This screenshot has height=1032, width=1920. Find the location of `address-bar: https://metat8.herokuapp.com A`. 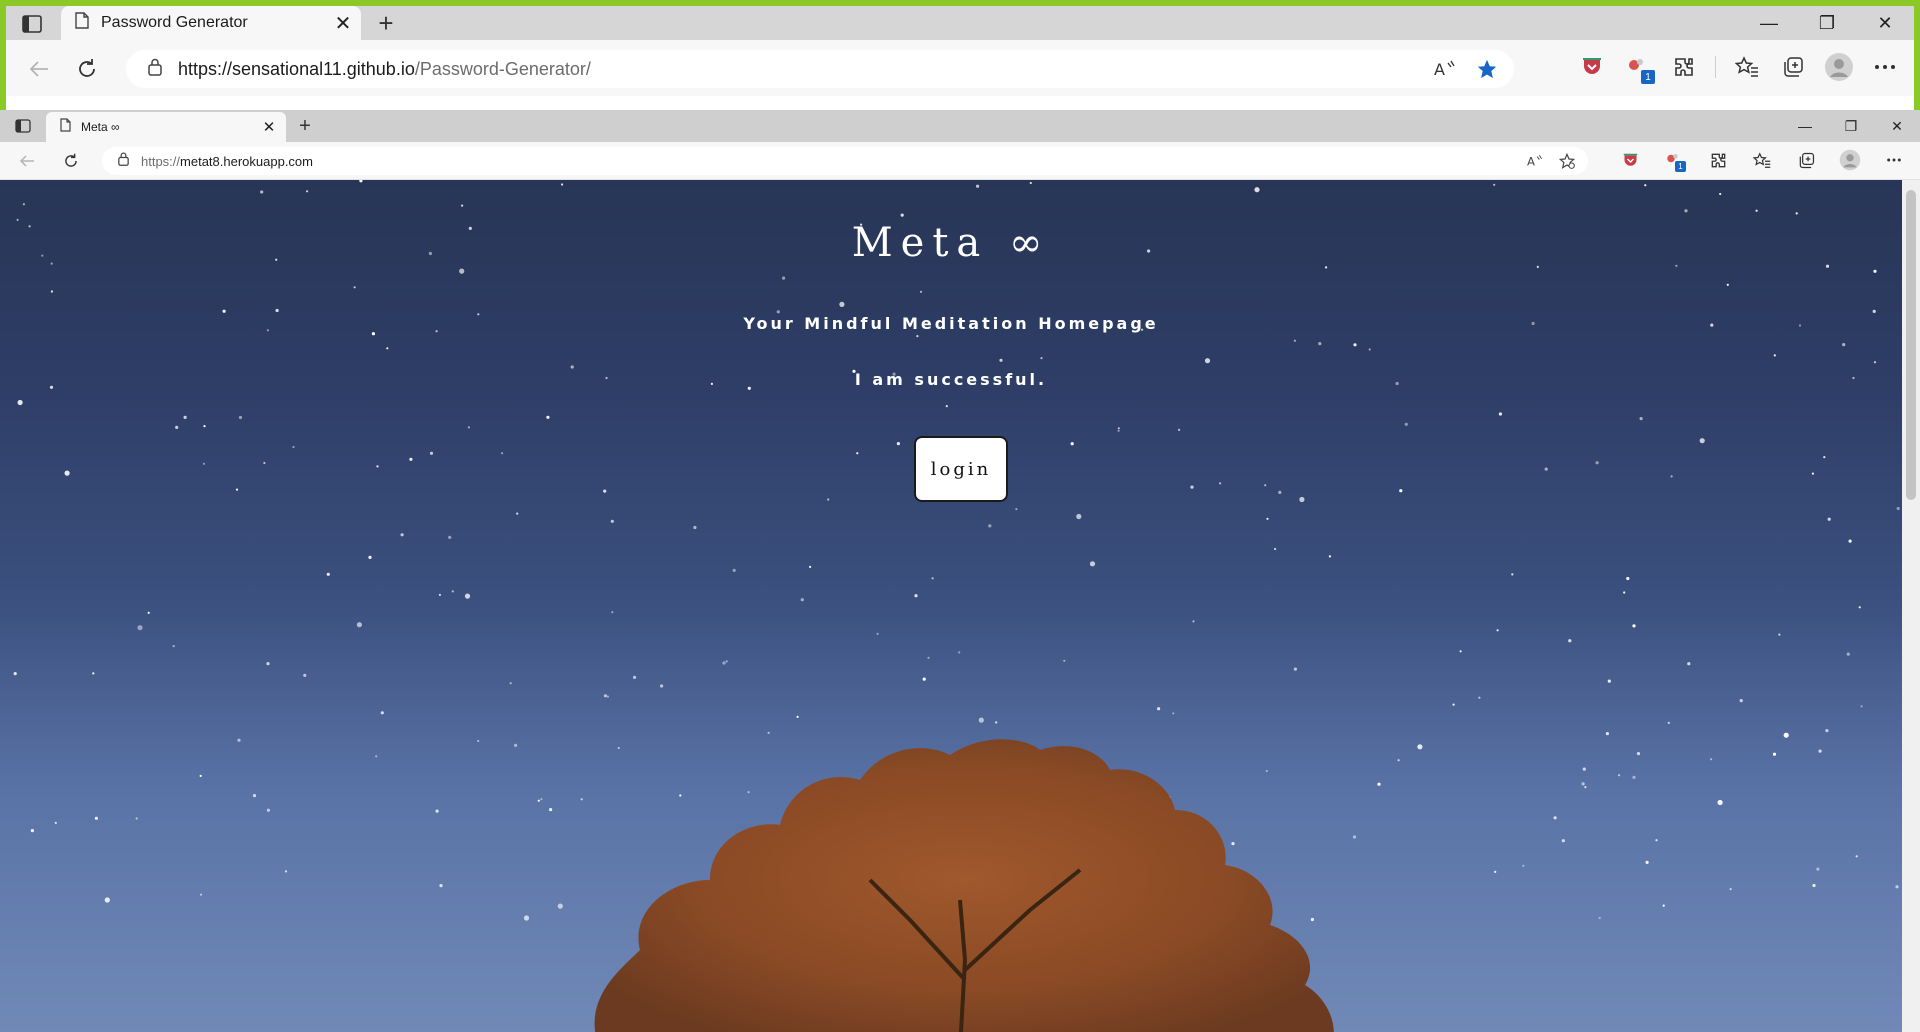

address-bar: https://metat8.herokuapp.com A is located at coordinates (845, 161).